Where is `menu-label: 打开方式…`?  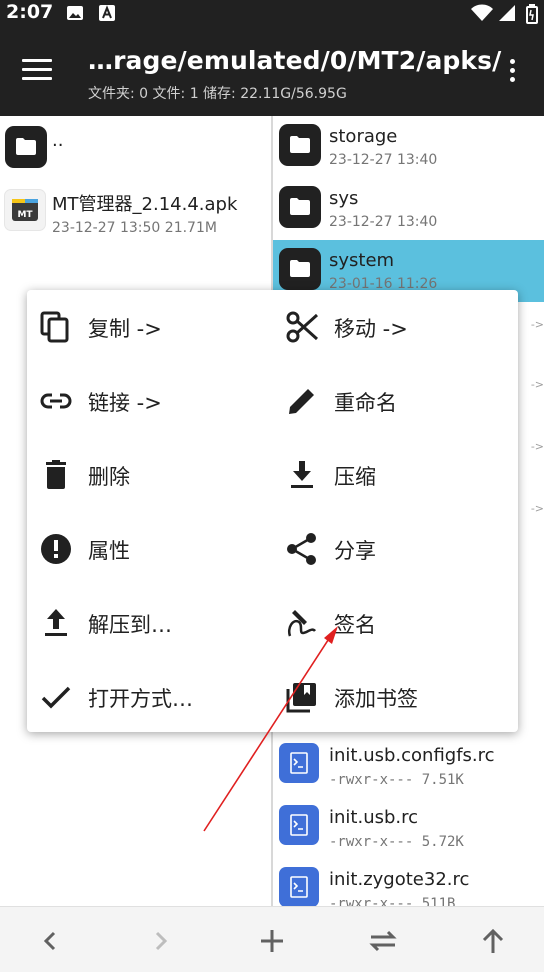
menu-label: 打开方式… is located at coordinates (140, 699).